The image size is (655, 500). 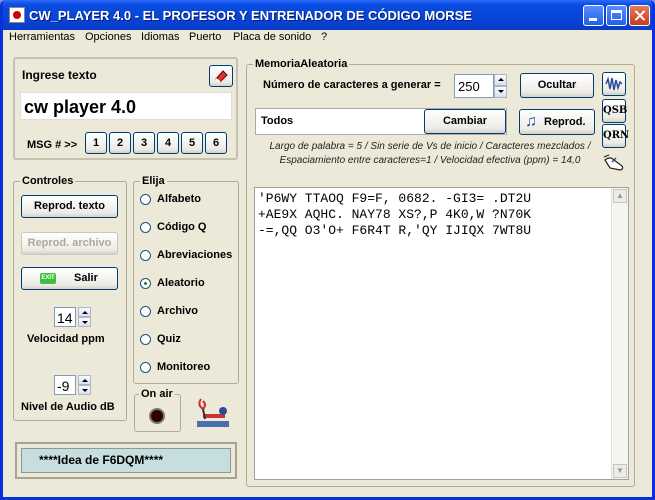 I want to click on audio-level-input: -9, so click(x=65, y=385).